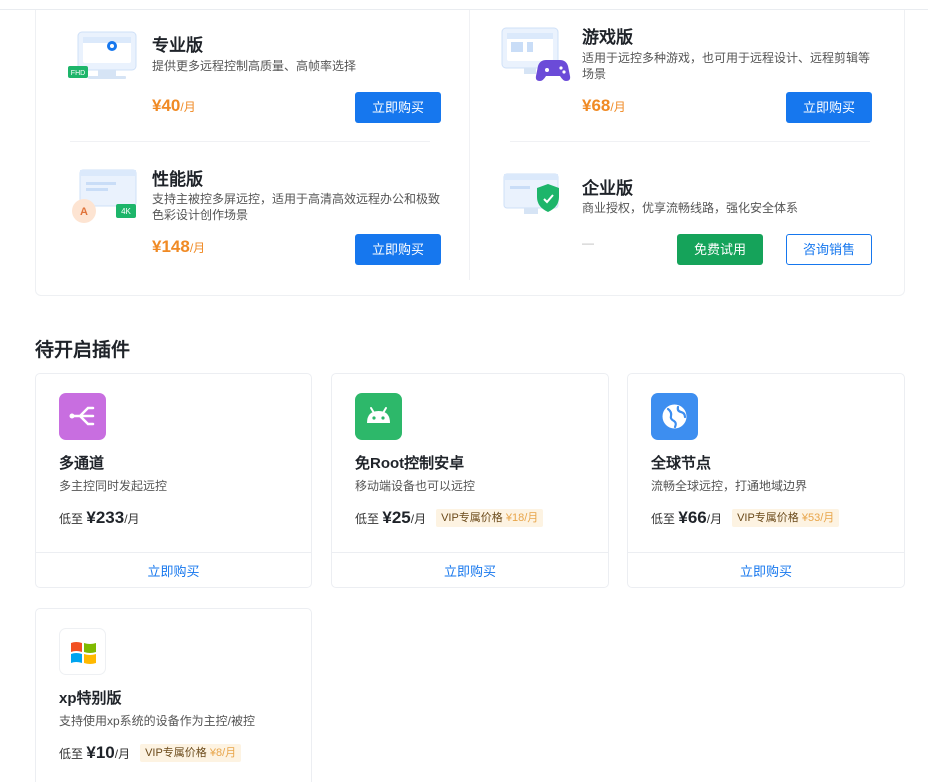 This screenshot has height=782, width=928. What do you see at coordinates (398, 107) in the screenshot?
I see `buy-button-pro: 立即购买` at bounding box center [398, 107].